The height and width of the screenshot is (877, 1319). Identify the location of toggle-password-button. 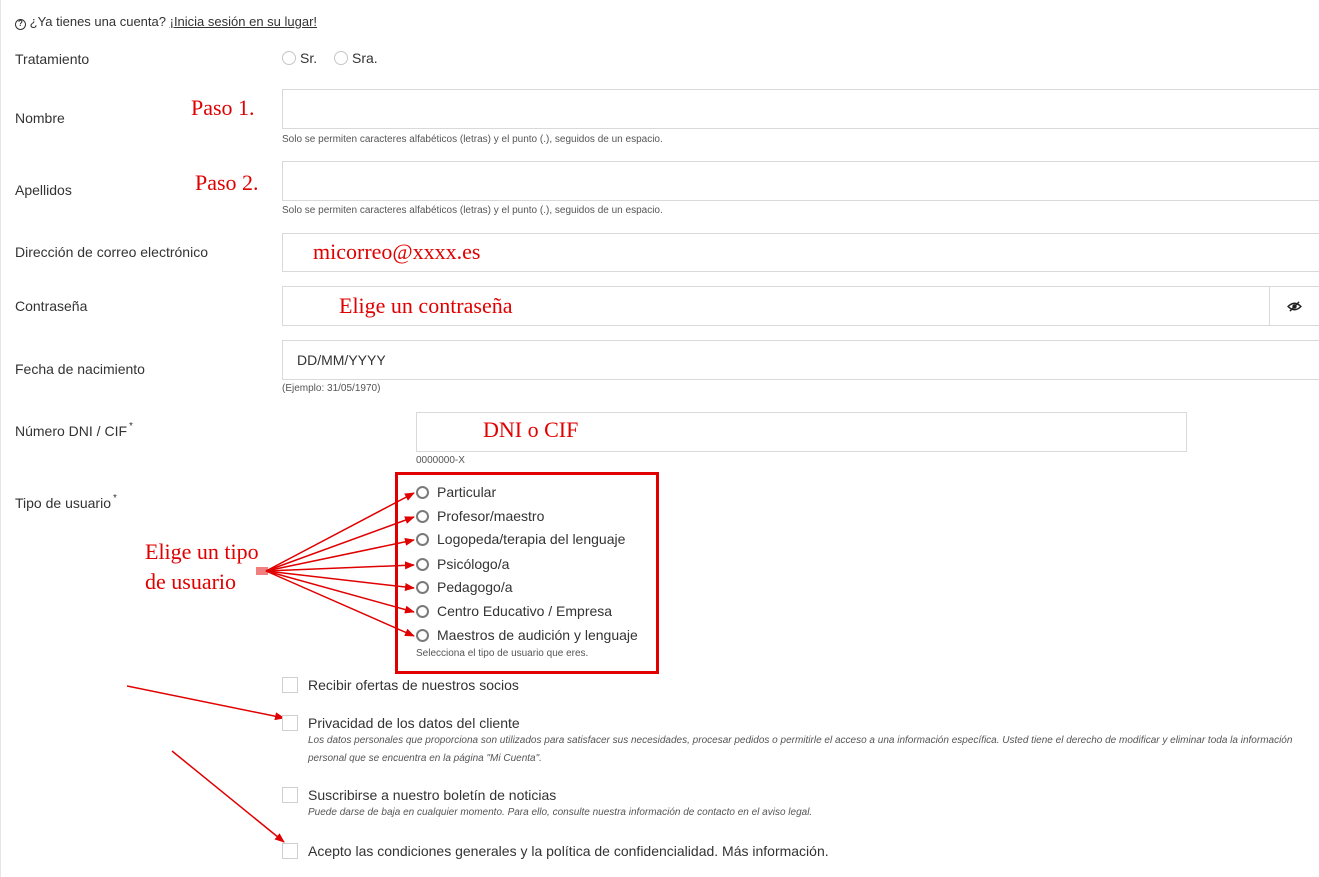
(1294, 306).